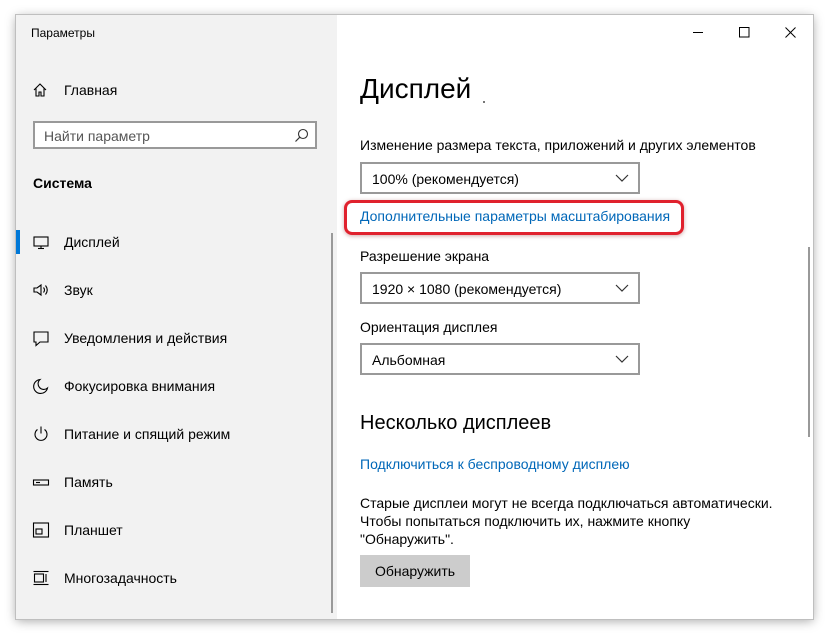 This screenshot has width=830, height=636. Describe the element at coordinates (40, 90) in the screenshot. I see `home-icon` at that location.